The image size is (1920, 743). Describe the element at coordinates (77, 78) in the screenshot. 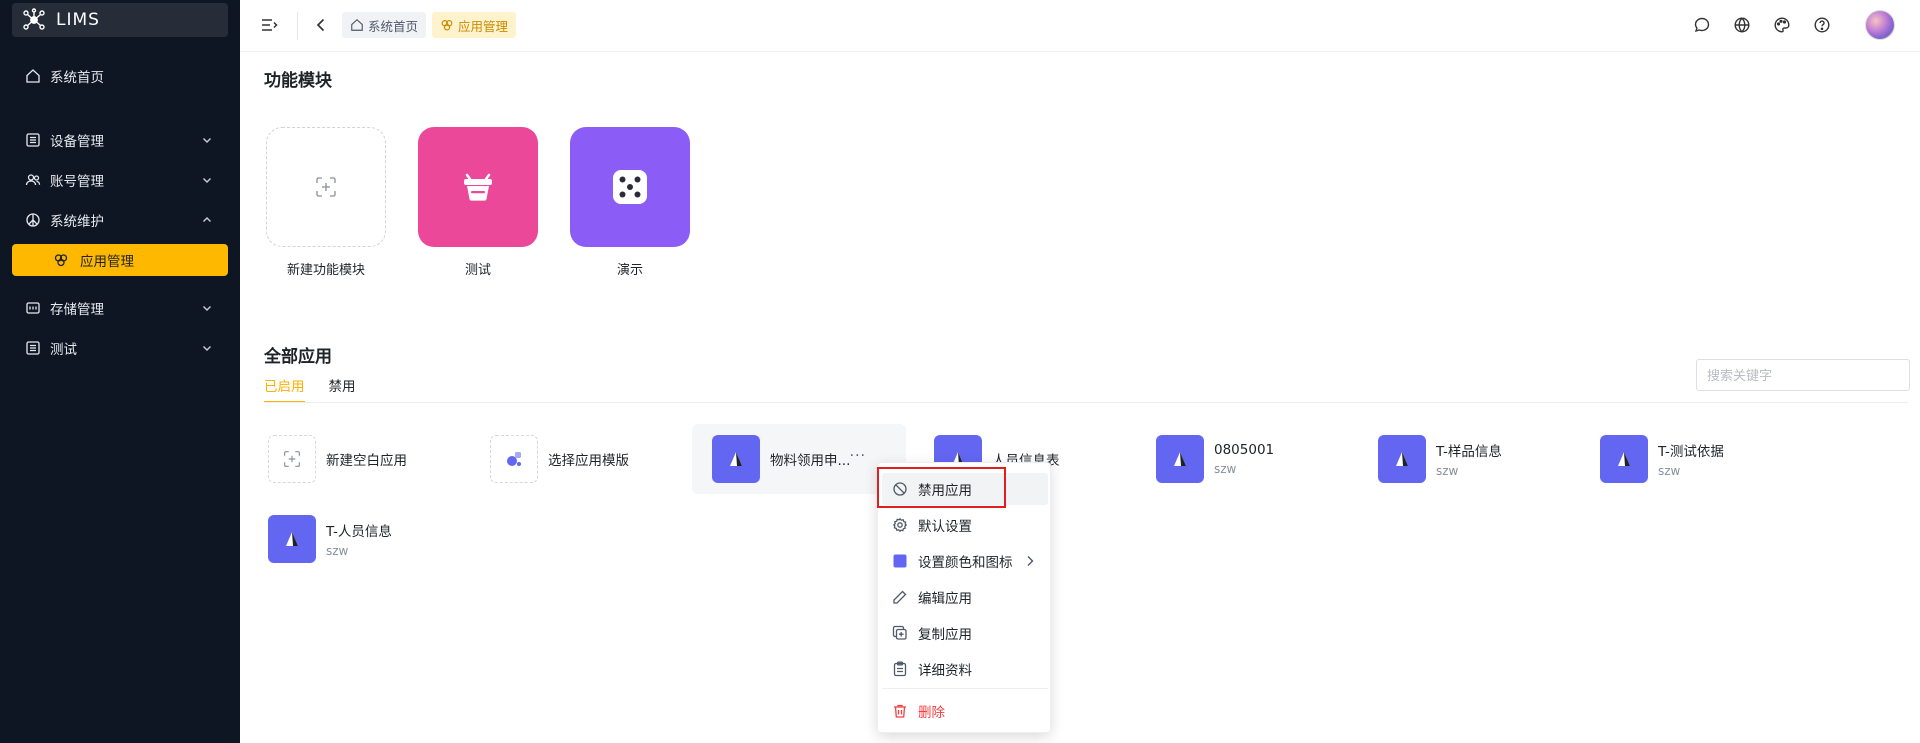

I see `sidebar-item-label: 系统首页` at that location.